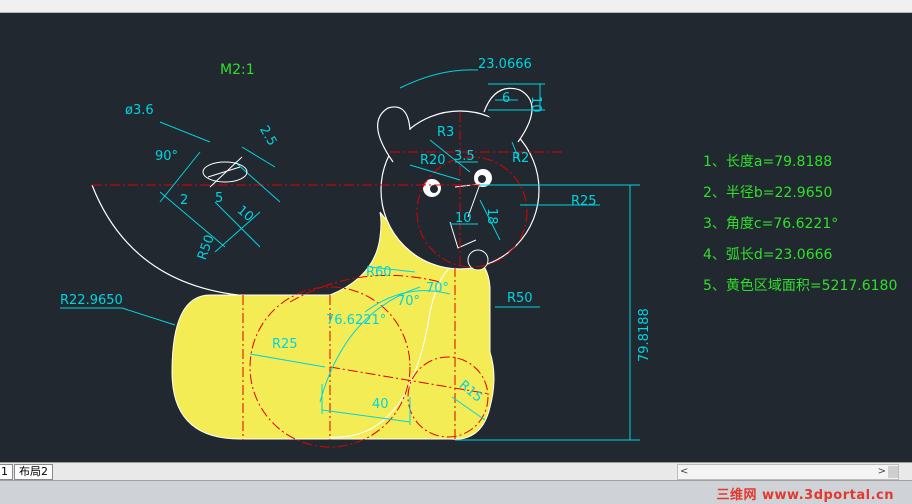 This screenshot has height=504, width=912. What do you see at coordinates (237, 70) in the screenshot?
I see `scale-label: M2:1` at bounding box center [237, 70].